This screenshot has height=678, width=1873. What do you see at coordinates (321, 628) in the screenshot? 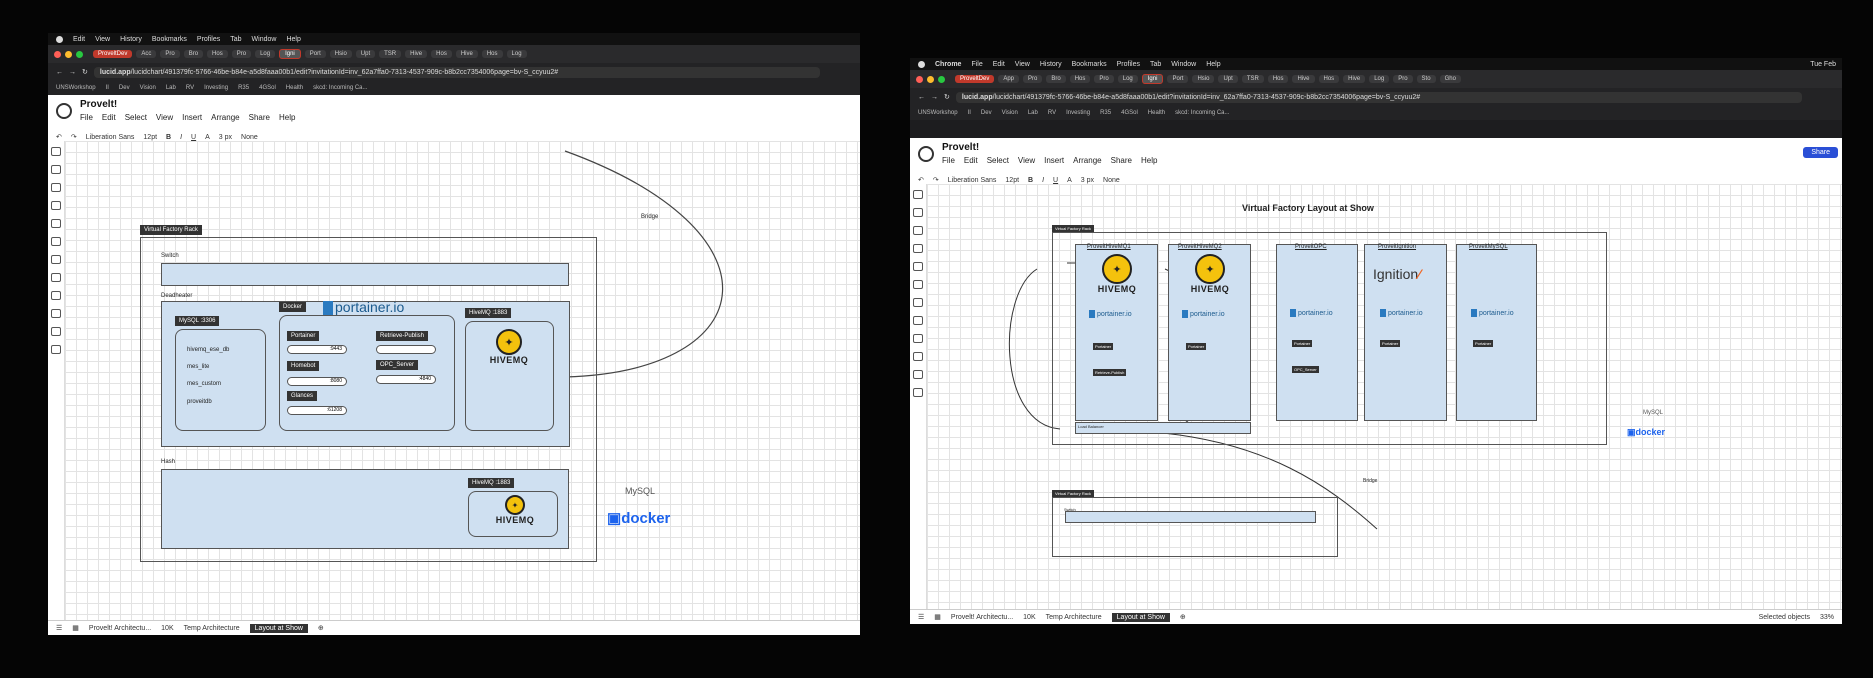
I see `add-page-icon: ⊕` at bounding box center [321, 628].